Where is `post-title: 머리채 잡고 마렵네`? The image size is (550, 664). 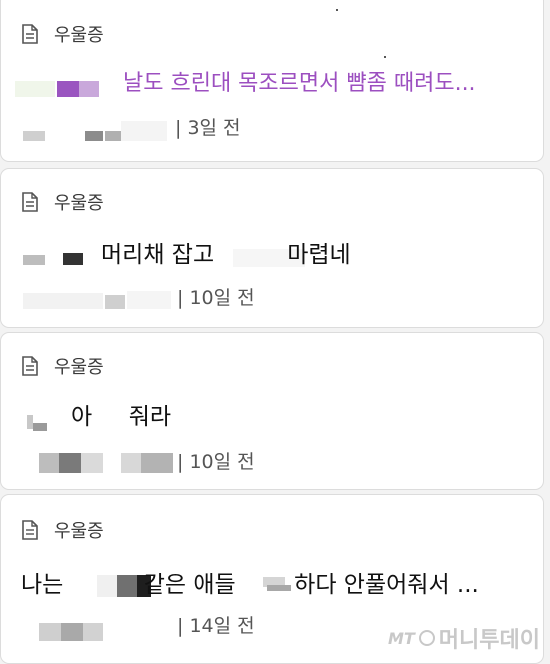 post-title: 머리채 잡고 마렵네 is located at coordinates (226, 252).